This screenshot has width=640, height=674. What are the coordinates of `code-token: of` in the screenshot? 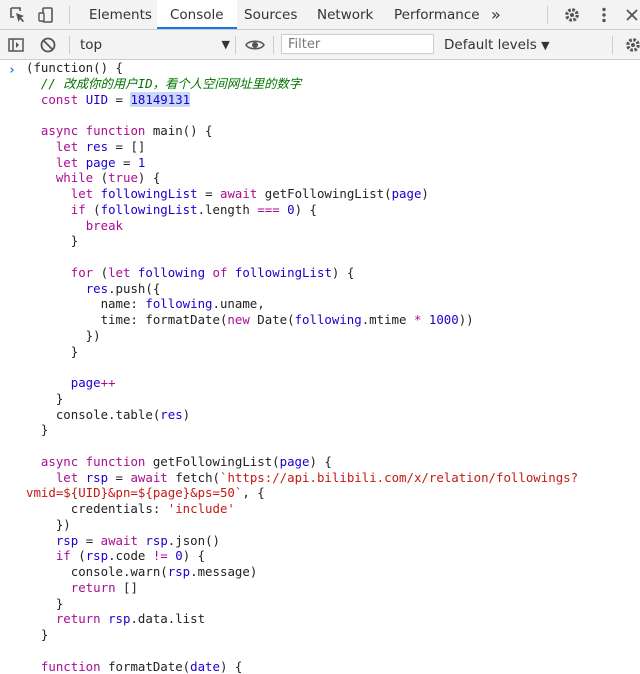 It's located at (220, 272).